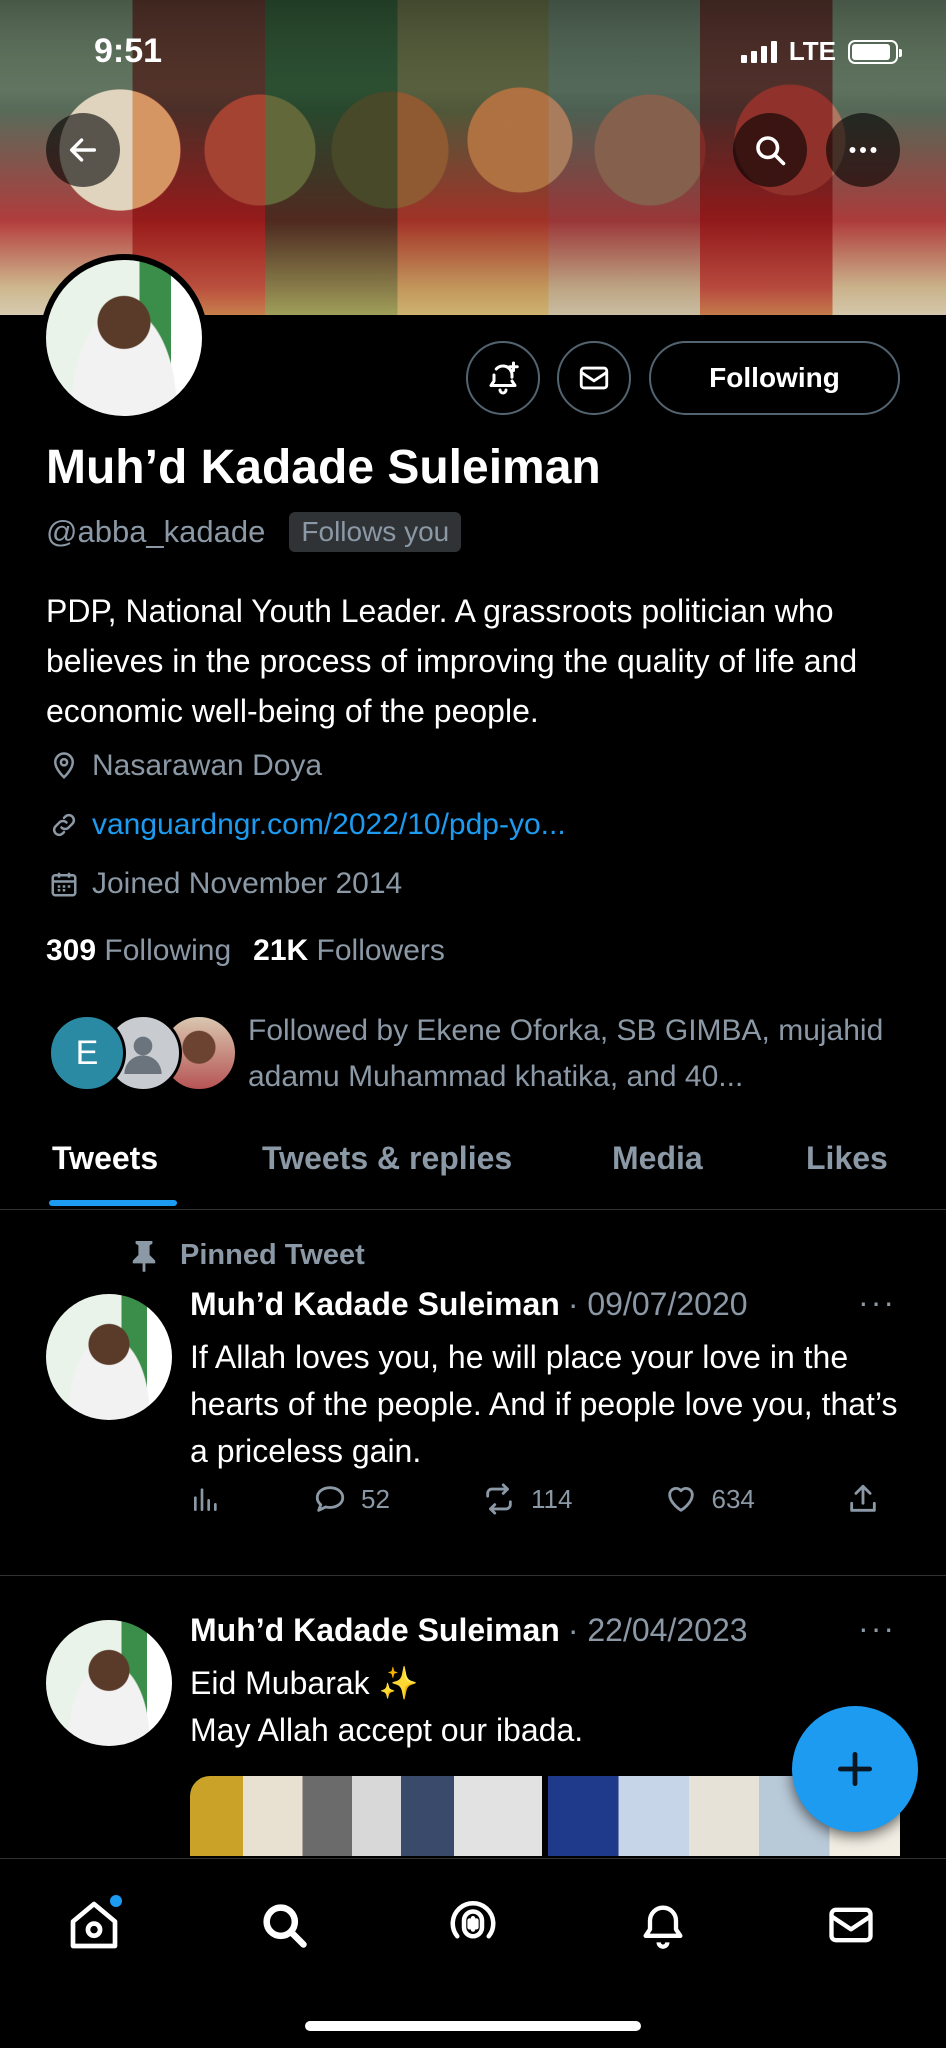 This screenshot has height=2048, width=946. What do you see at coordinates (499, 1499) in the screenshot?
I see `retweet-icon` at bounding box center [499, 1499].